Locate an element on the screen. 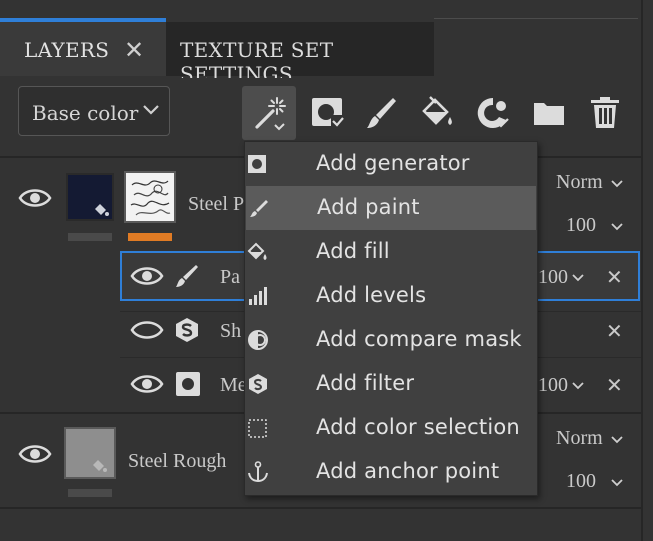 Image resolution: width=653 pixels, height=541 pixels. add-smart-material-button is located at coordinates (493, 113).